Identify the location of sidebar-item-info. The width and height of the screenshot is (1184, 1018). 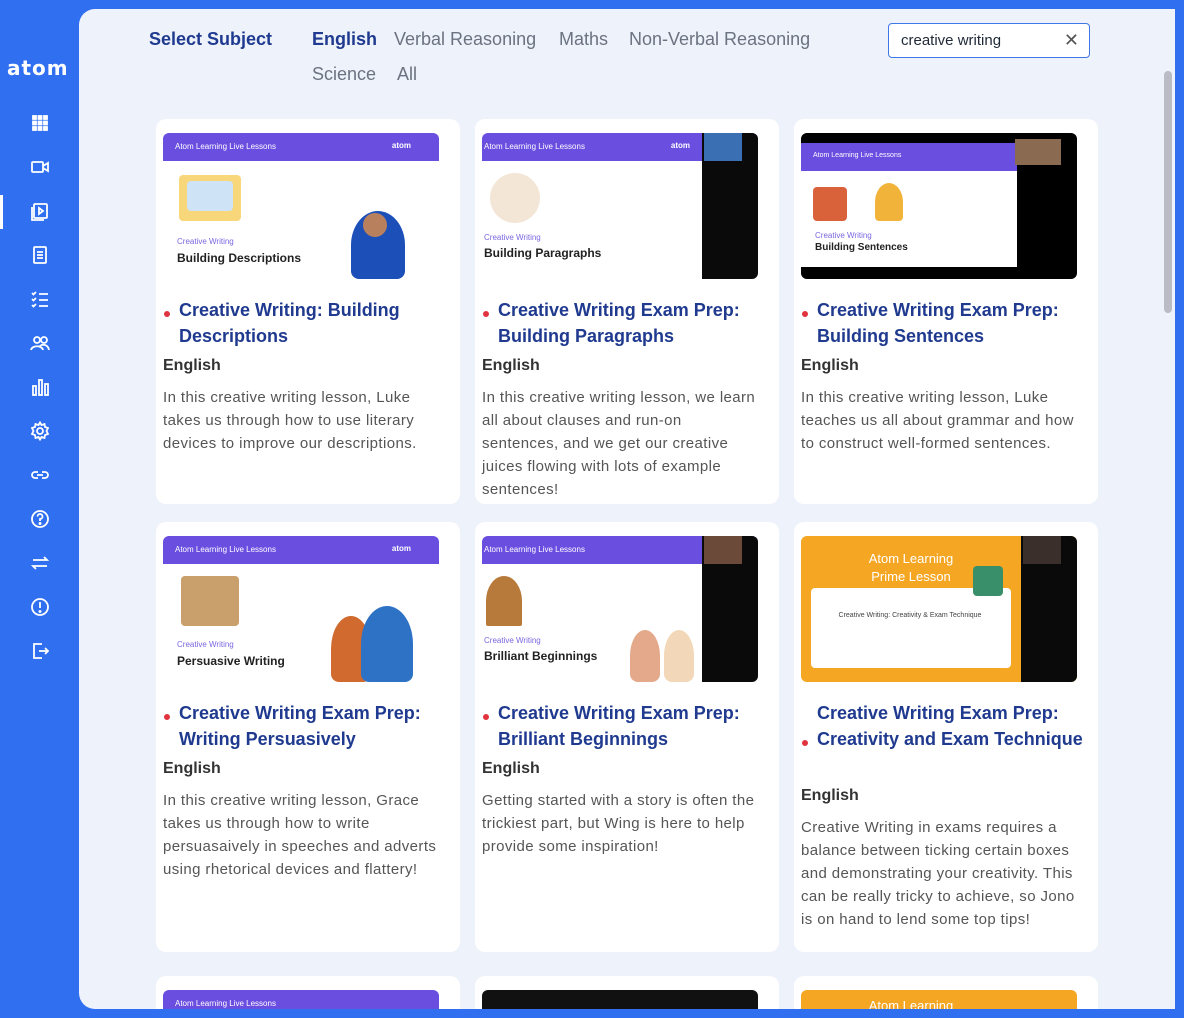
(40, 607).